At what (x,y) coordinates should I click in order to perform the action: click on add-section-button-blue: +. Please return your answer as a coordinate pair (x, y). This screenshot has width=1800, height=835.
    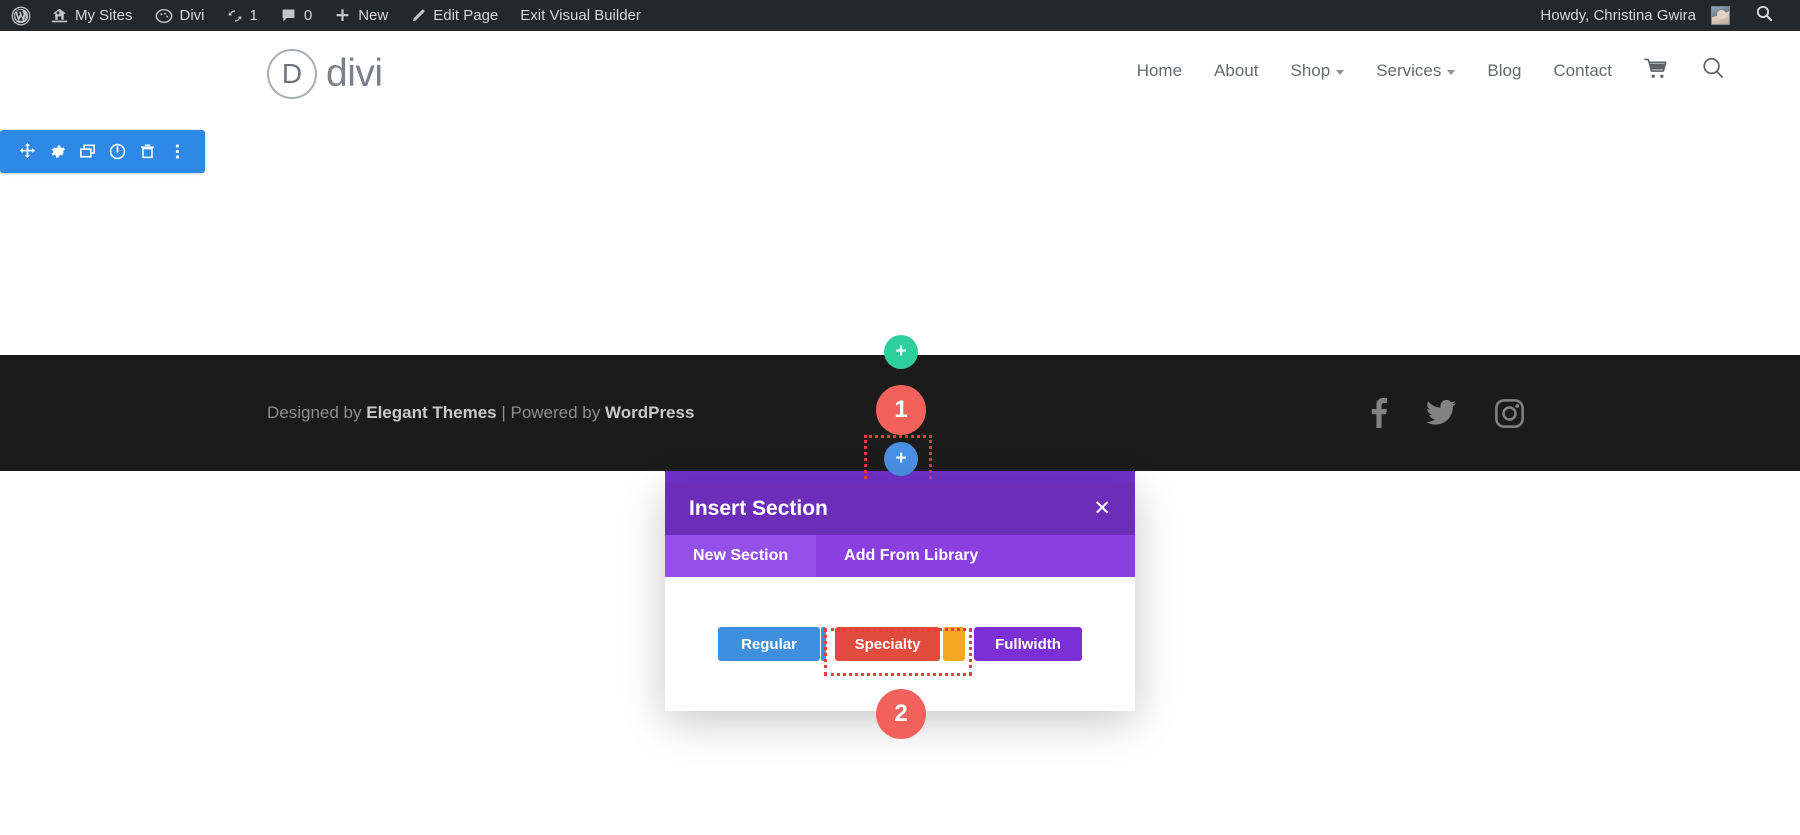
    Looking at the image, I should click on (901, 459).